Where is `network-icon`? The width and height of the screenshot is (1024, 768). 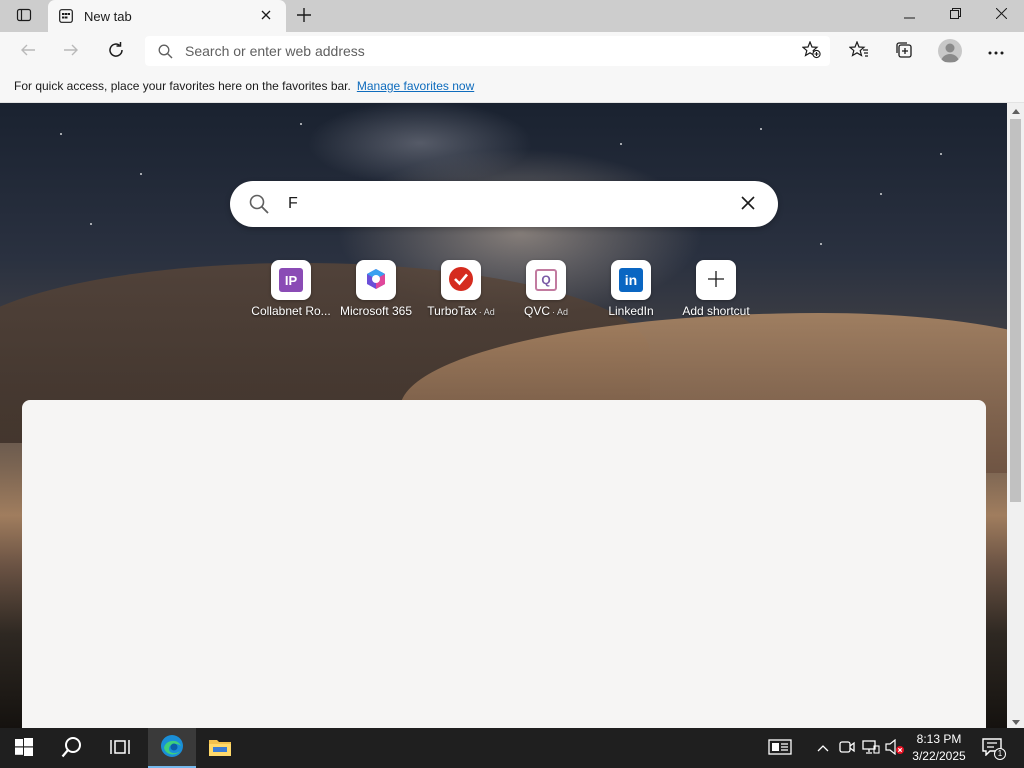
network-icon is located at coordinates (871, 748).